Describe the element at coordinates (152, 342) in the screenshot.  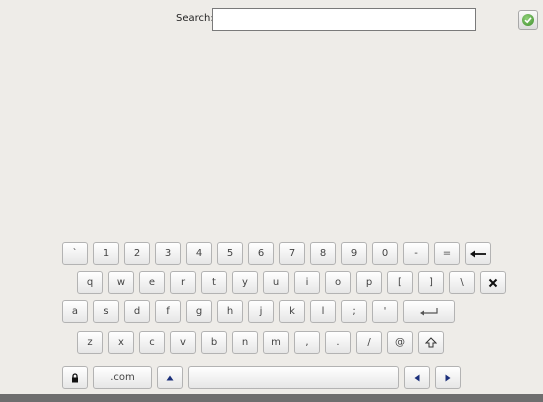
I see `key-c: c` at that location.